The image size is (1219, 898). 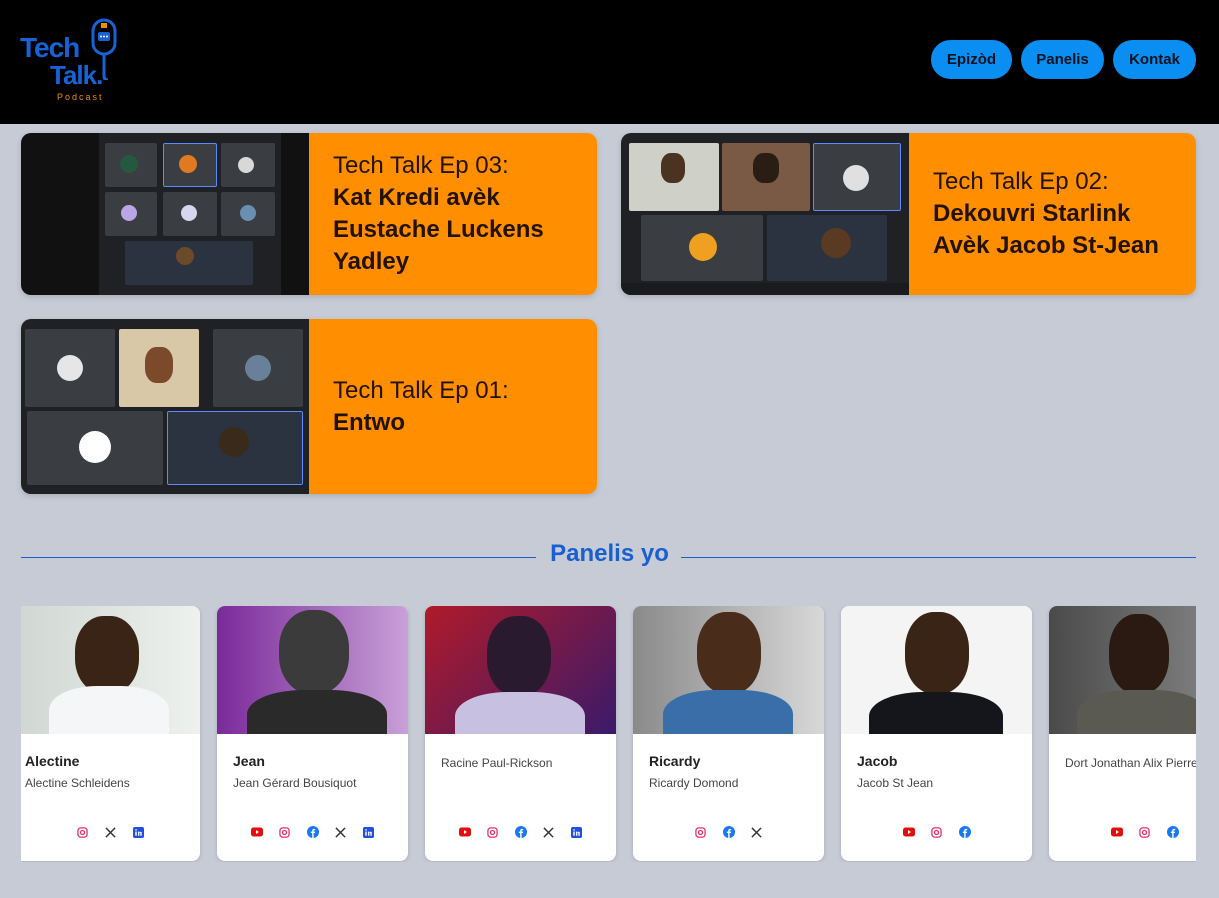 What do you see at coordinates (1046, 229) in the screenshot?
I see `episode-title: Dekouvri Starlink Avèk Jacob St-Jean` at bounding box center [1046, 229].